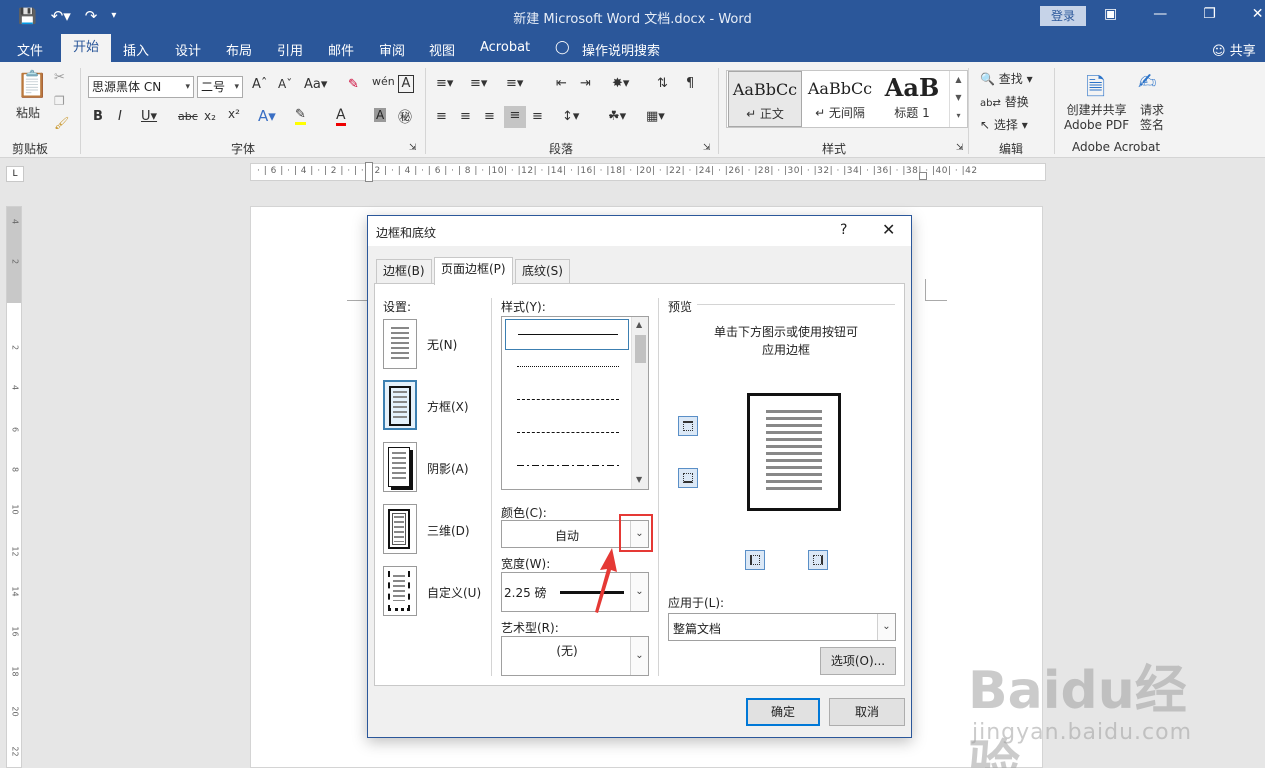 The width and height of the screenshot is (1265, 768). What do you see at coordinates (406, 84) in the screenshot?
I see `char-border-icon: A` at bounding box center [406, 84].